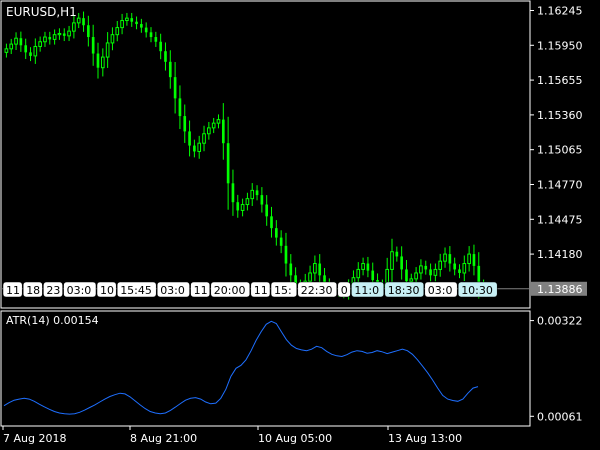 The image size is (600, 450). What do you see at coordinates (34, 438) in the screenshot?
I see `time-tick-label: 7 Aug 2018` at bounding box center [34, 438].